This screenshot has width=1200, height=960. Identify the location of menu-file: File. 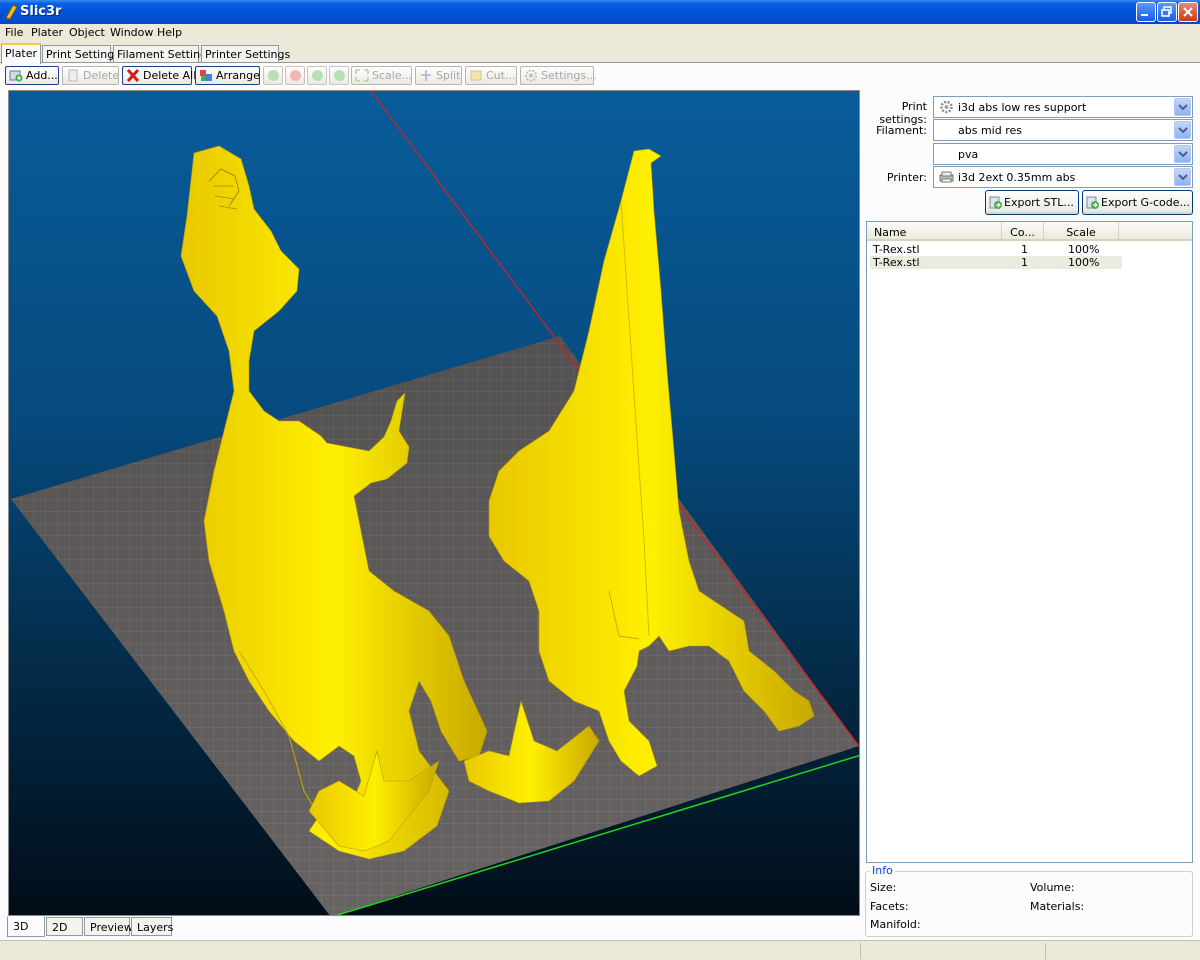
(14, 32).